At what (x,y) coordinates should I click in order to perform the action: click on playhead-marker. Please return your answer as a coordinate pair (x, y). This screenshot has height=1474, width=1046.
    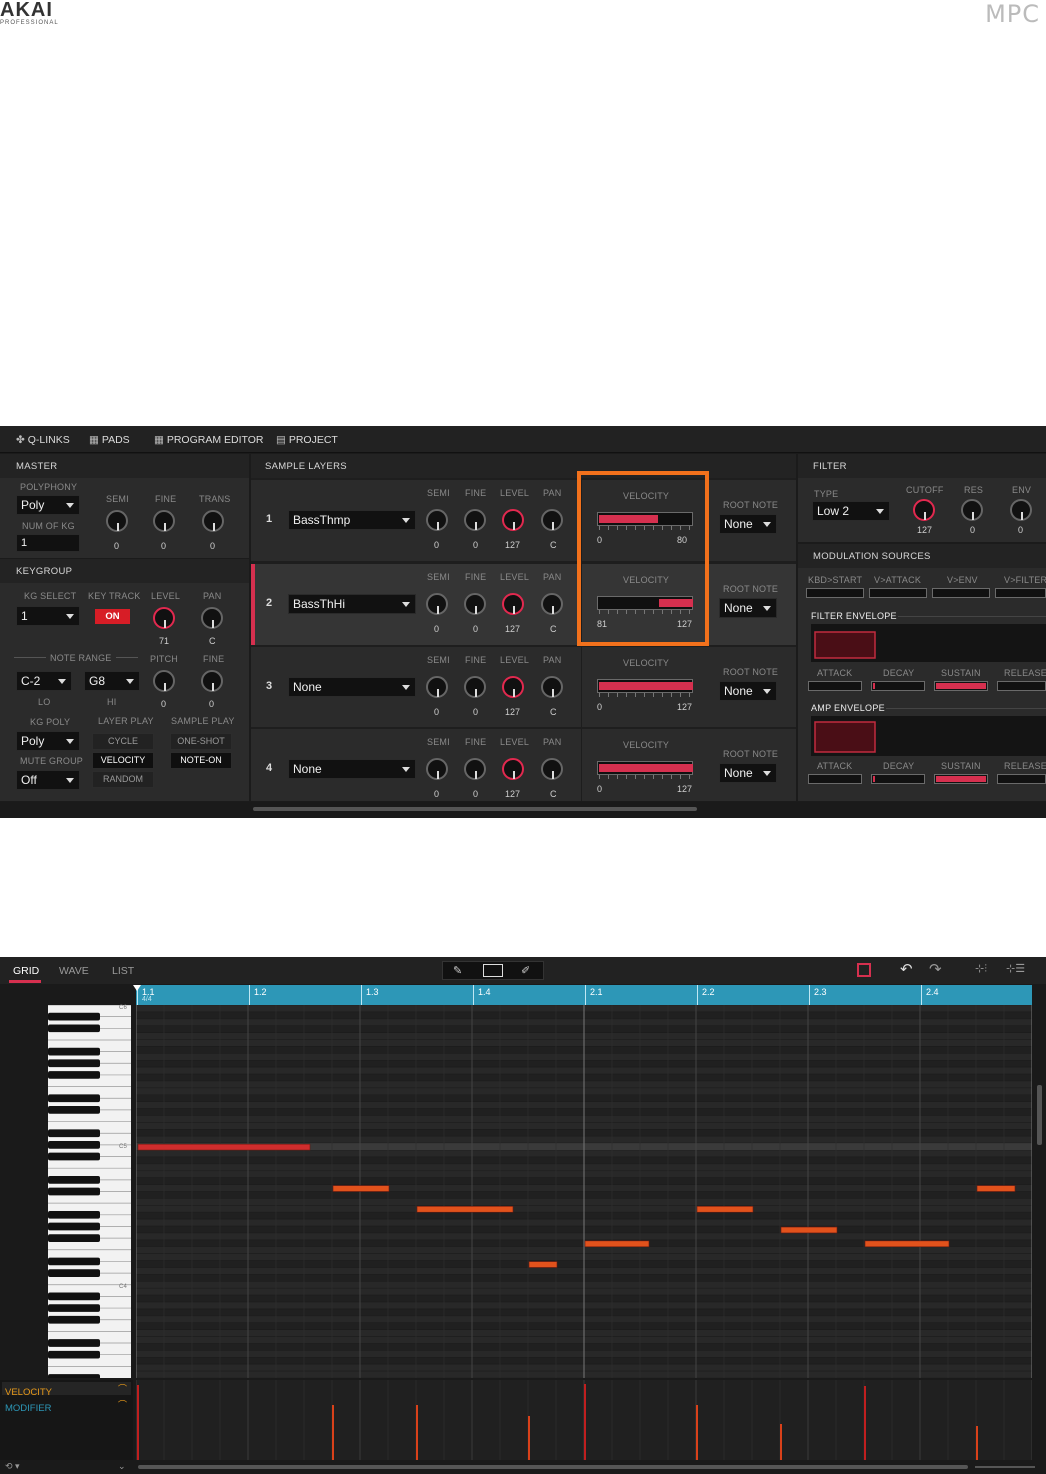
    Looking at the image, I should click on (137, 988).